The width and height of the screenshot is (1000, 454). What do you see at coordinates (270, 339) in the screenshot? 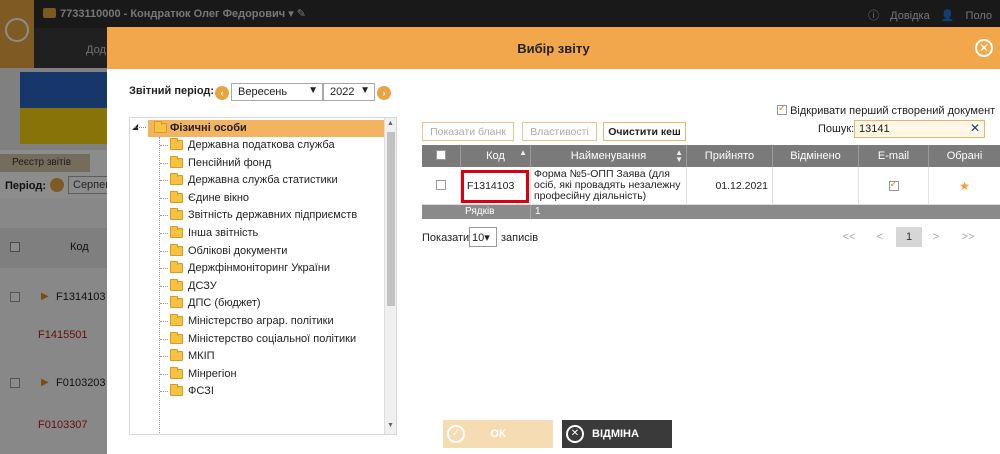
I see `tree-item: Міністерство соціальної політики` at bounding box center [270, 339].